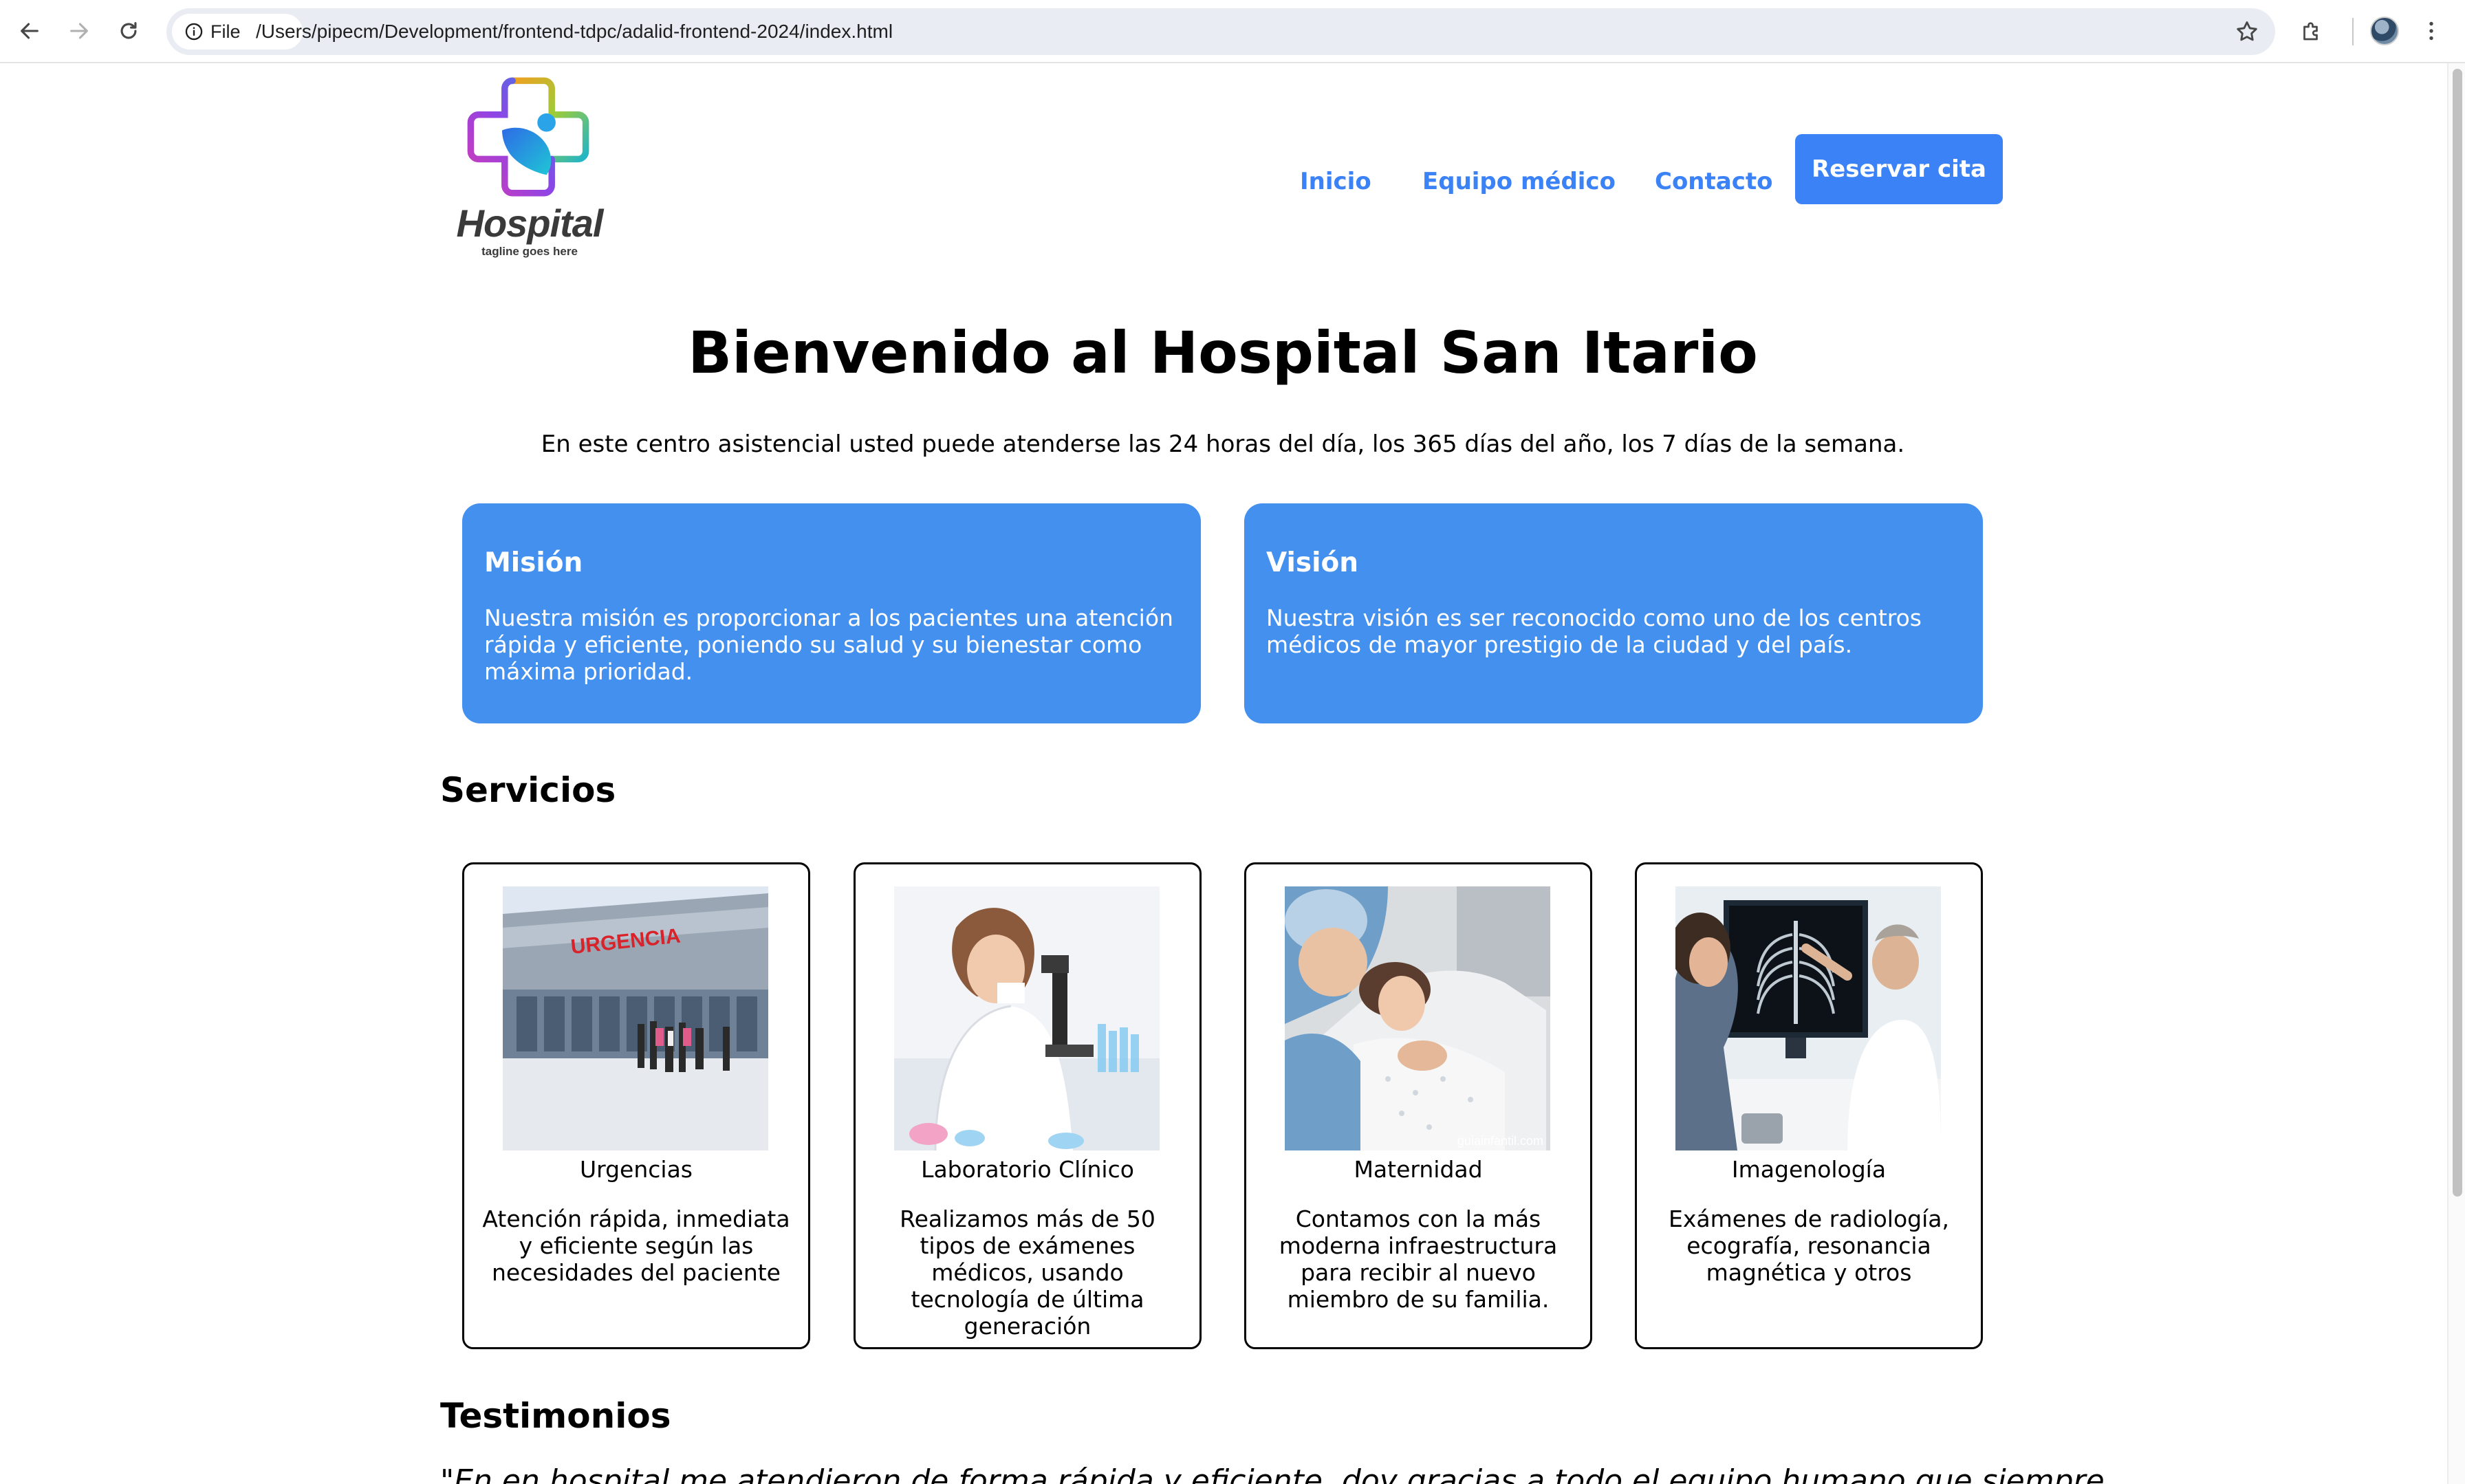  What do you see at coordinates (2247, 32) in the screenshot?
I see `bookmark-star-icon` at bounding box center [2247, 32].